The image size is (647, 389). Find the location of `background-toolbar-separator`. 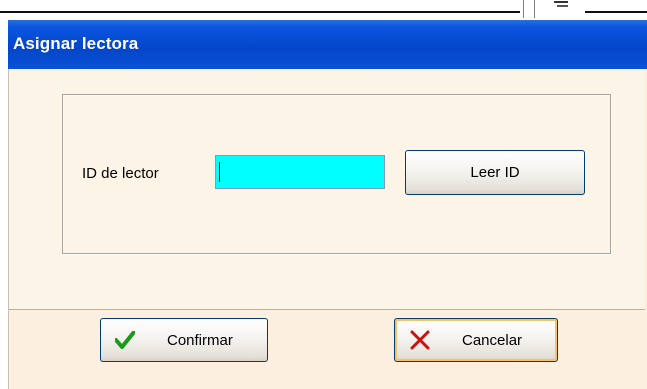

background-toolbar-separator is located at coordinates (529, 9).